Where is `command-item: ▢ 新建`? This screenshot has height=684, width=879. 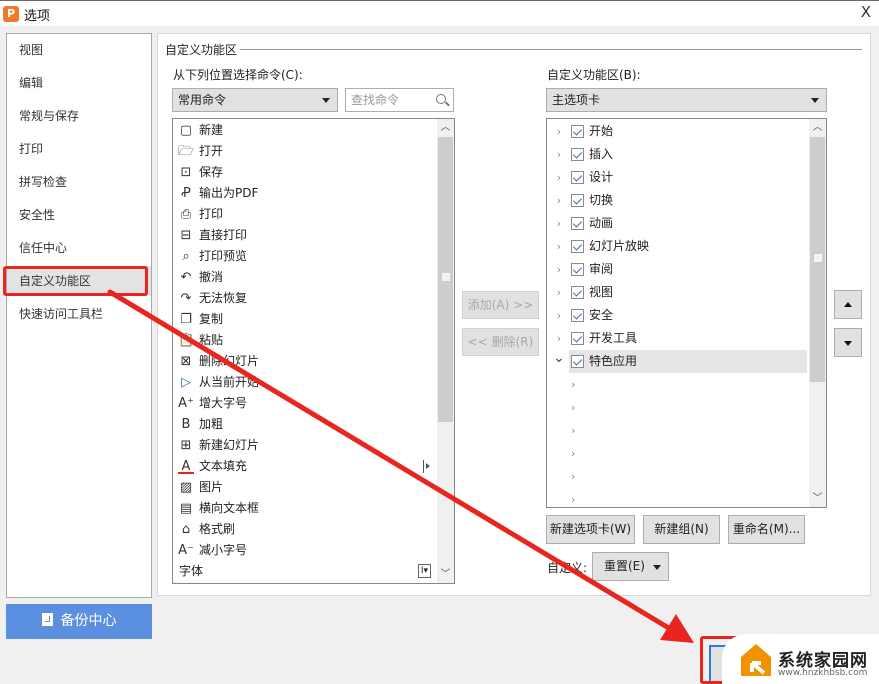
command-item: ▢ 新建 is located at coordinates (305, 130).